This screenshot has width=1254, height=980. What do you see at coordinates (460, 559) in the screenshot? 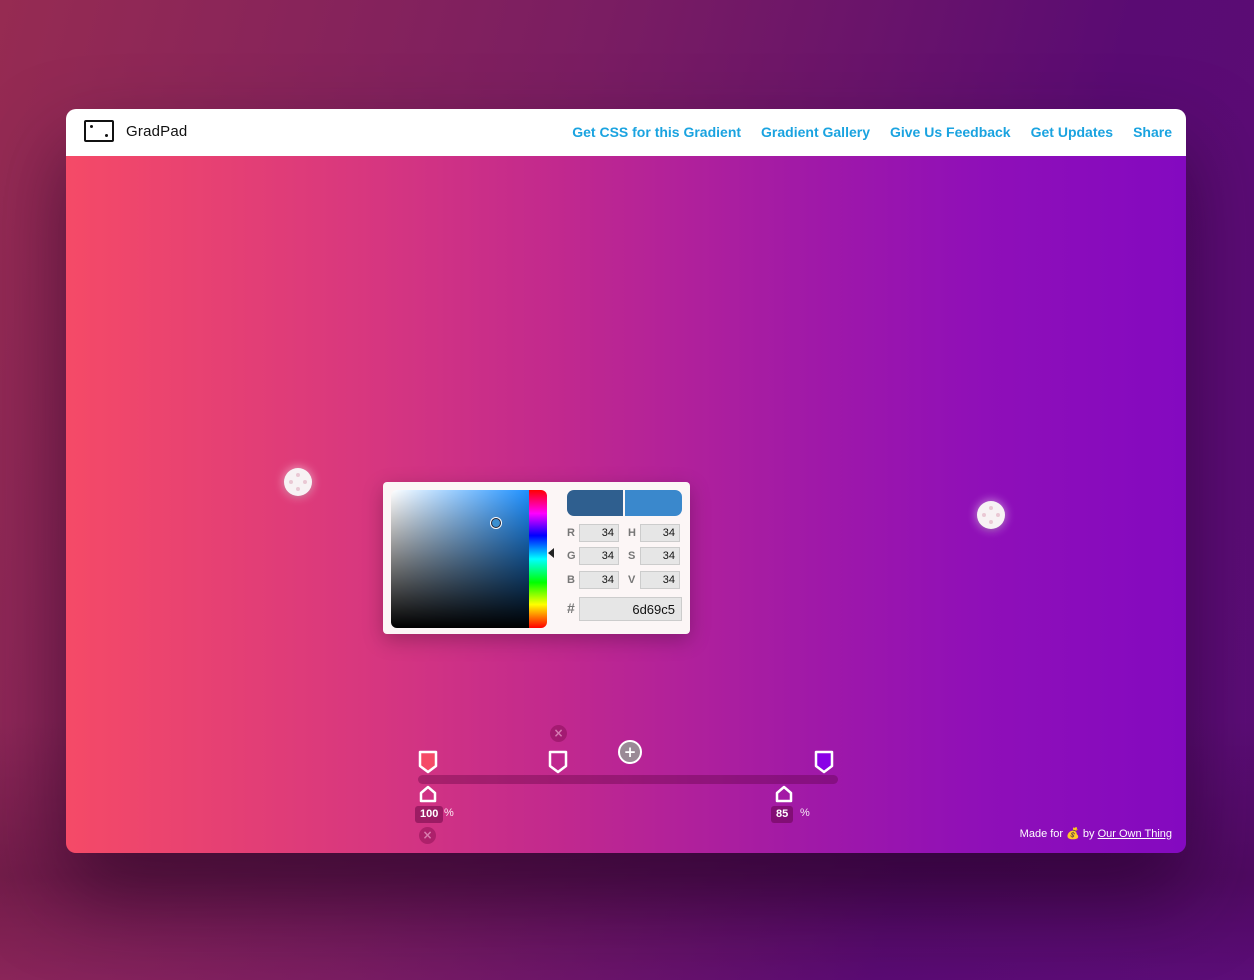
I see `saturation-value-area` at bounding box center [460, 559].